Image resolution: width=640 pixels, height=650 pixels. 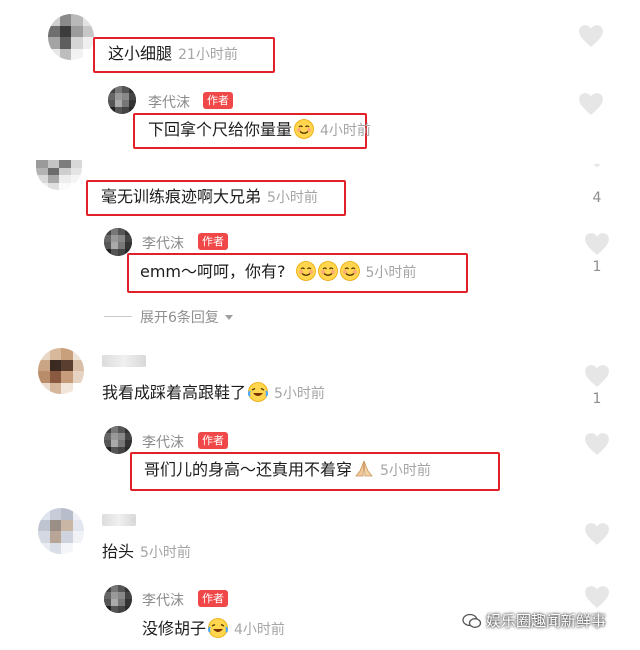 What do you see at coordinates (597, 198) in the screenshot?
I see `like-count: 4` at bounding box center [597, 198].